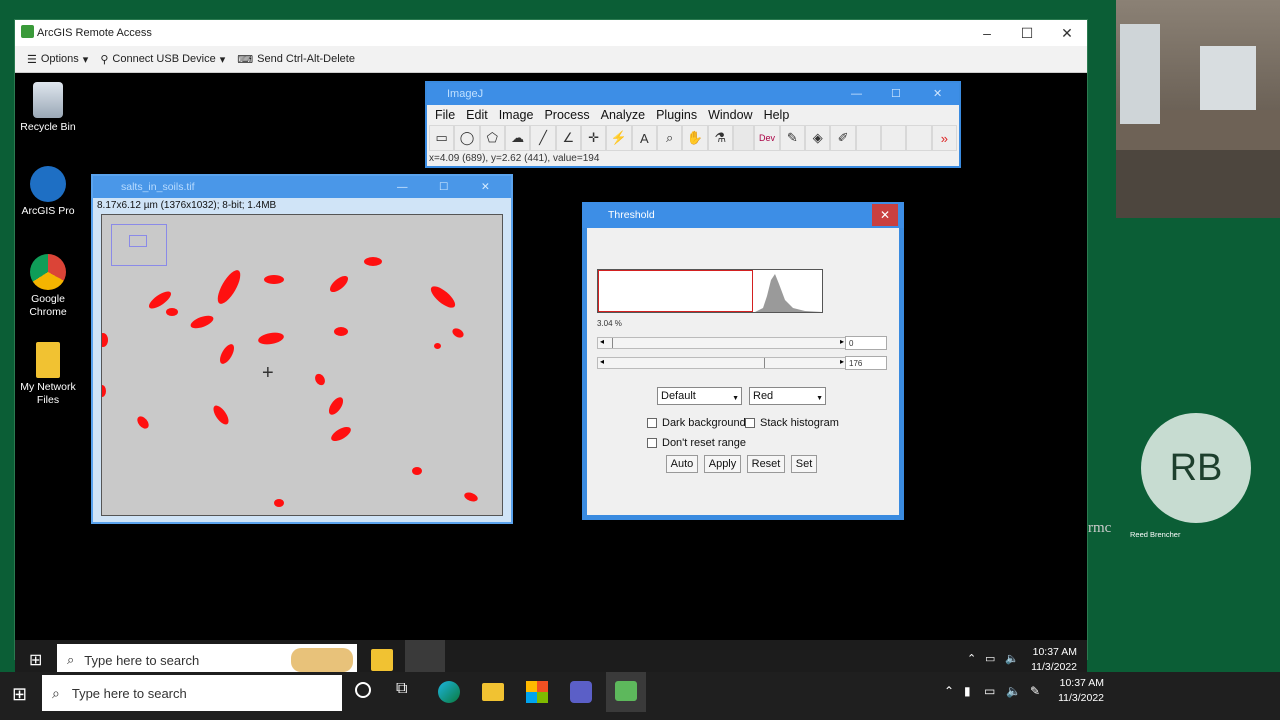 The height and width of the screenshot is (720, 1280). I want to click on send-cad-button: ⌨ Send Ctrl-Alt-Delete, so click(296, 59).